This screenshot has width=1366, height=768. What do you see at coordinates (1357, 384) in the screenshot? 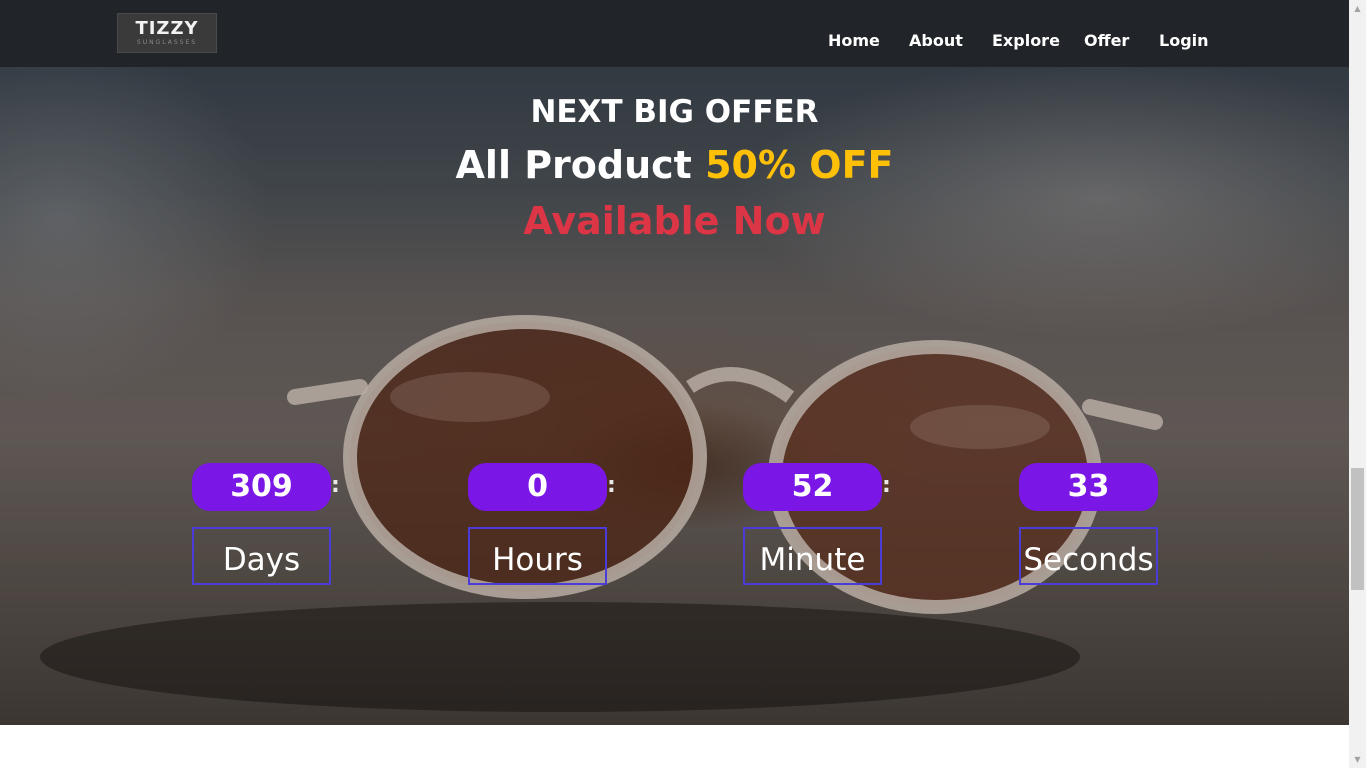
I see `page-scrollbar: ▲ ▼` at bounding box center [1357, 384].